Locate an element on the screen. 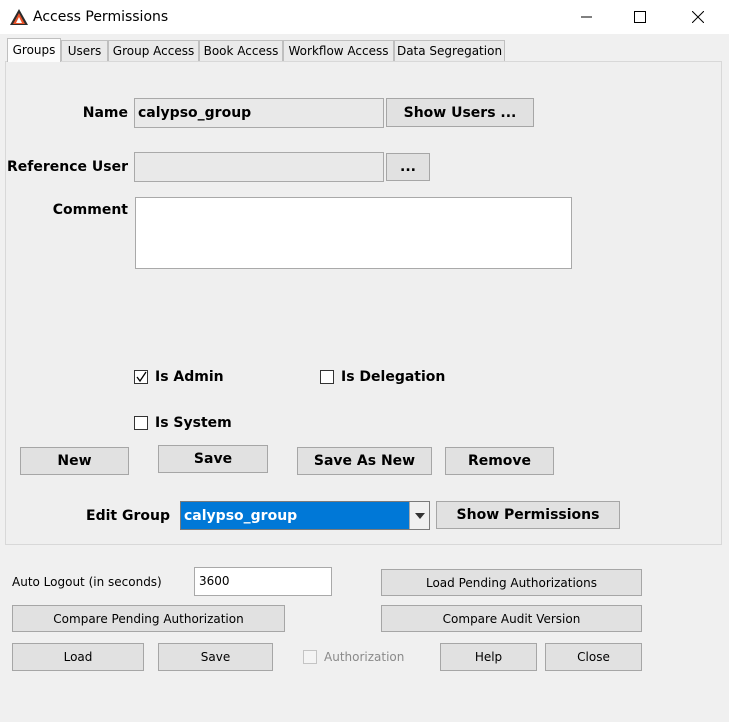 This screenshot has width=729, height=722. auto-logout-label: Auto Logout (in seconds) is located at coordinates (87, 582).